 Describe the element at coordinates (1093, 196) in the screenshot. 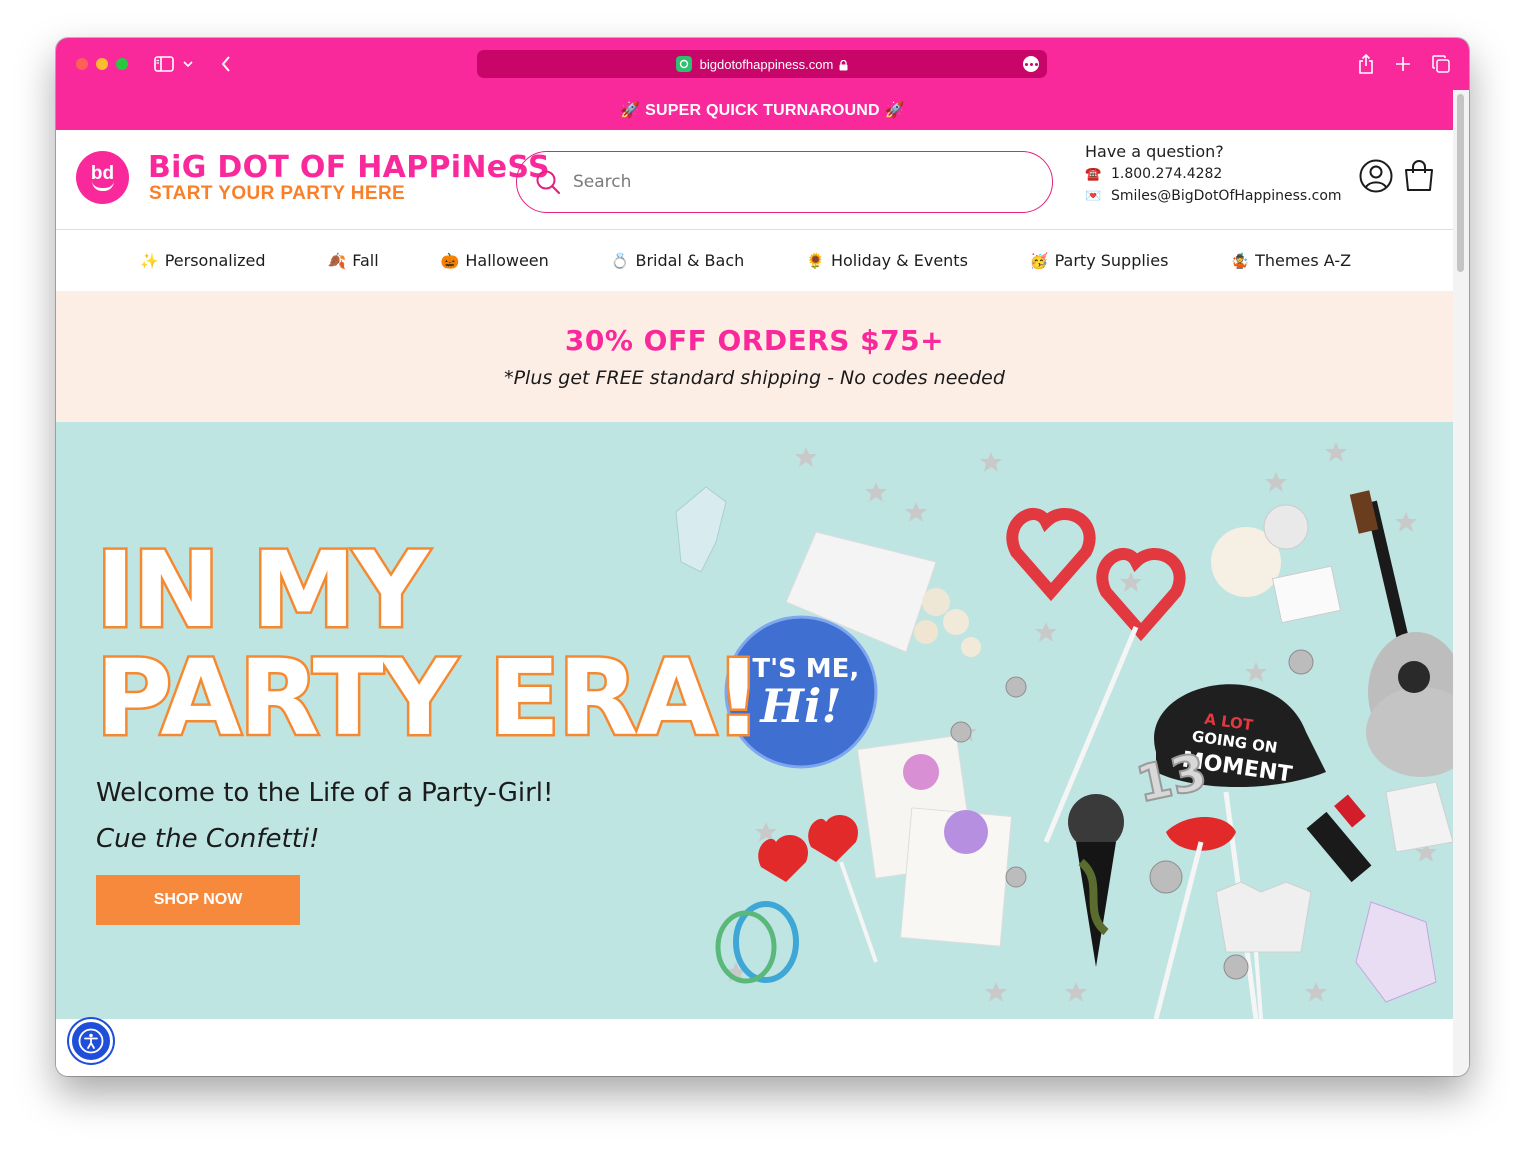

I see `envelope-icon: 💌` at that location.